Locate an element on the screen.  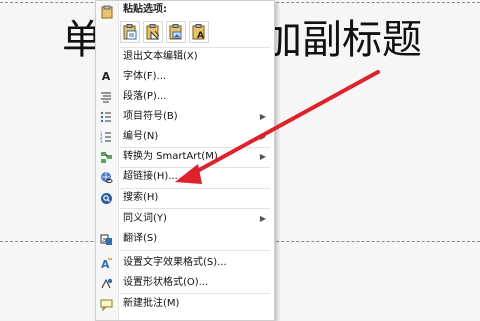
menu-item-exit-text-edit: 退出文本编辑(X) is located at coordinates (185, 57).